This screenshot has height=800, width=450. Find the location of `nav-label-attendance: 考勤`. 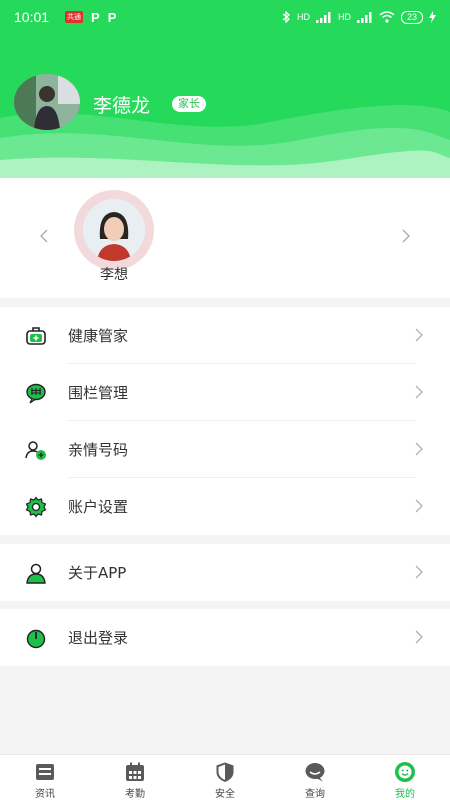

nav-label-attendance: 考勤 is located at coordinates (135, 794).